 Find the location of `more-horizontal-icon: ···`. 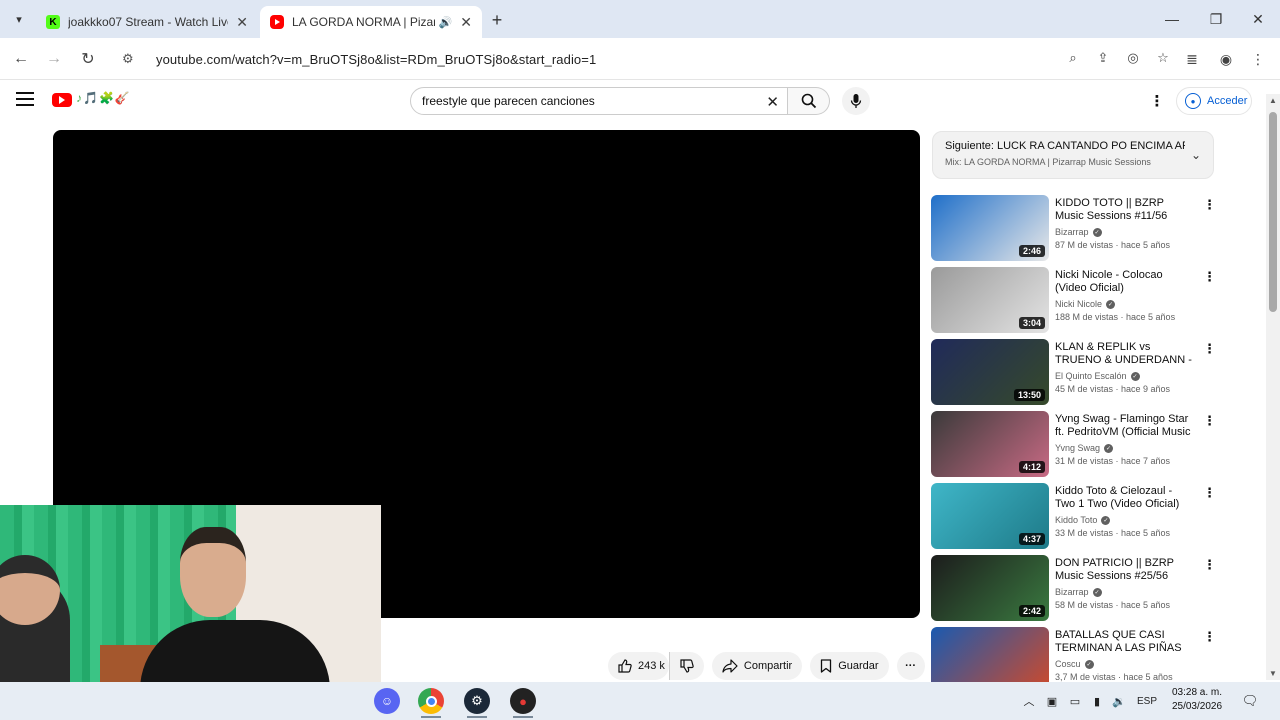

more-horizontal-icon: ··· is located at coordinates (911, 666).